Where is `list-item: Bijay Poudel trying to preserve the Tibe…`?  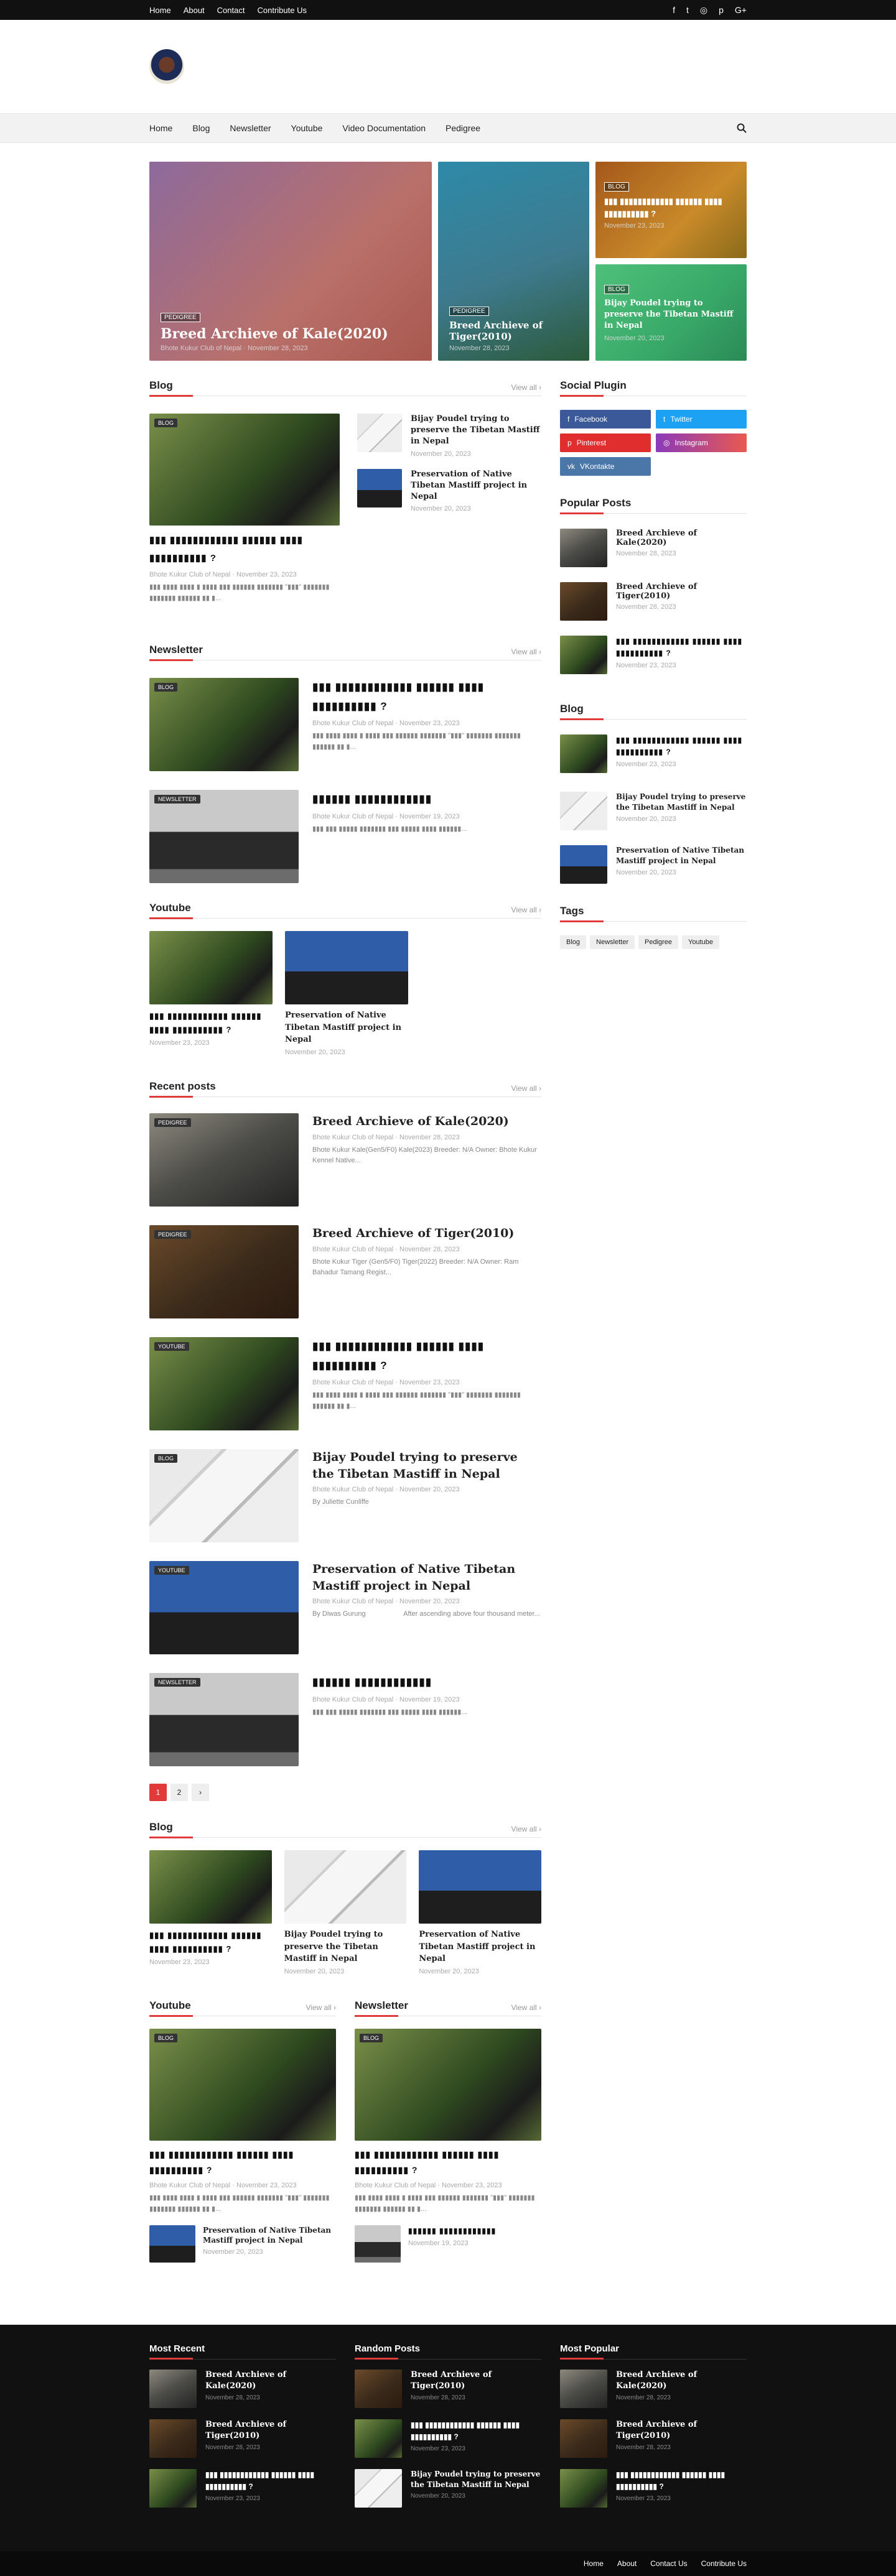 list-item: Bijay Poudel trying to preserve the Tibe… is located at coordinates (448, 2489).